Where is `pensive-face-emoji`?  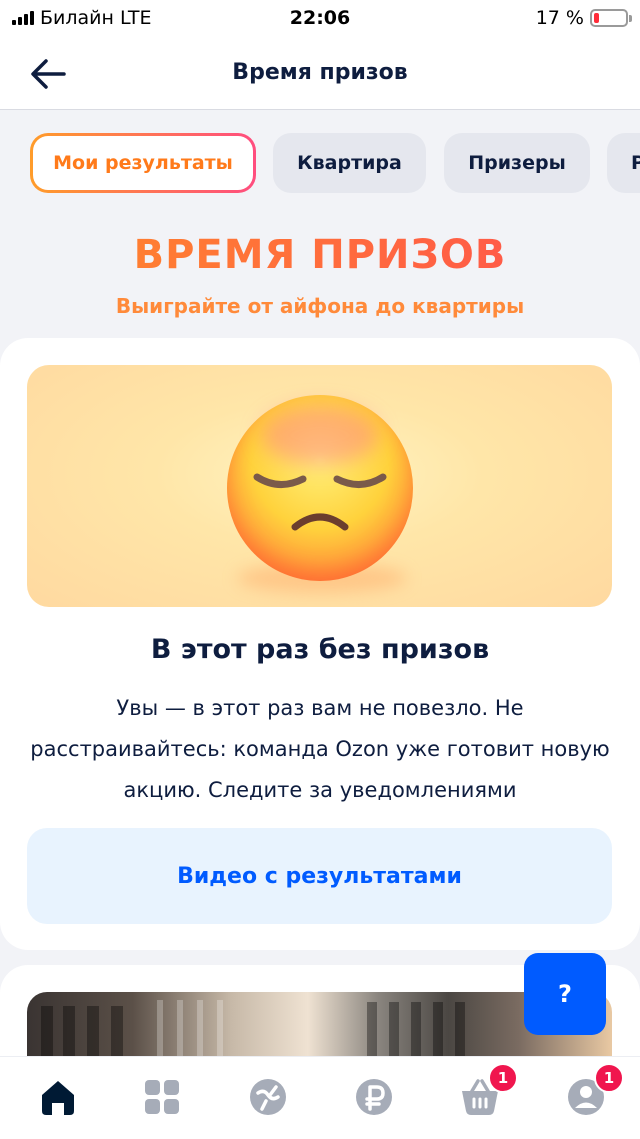 pensive-face-emoji is located at coordinates (320, 488).